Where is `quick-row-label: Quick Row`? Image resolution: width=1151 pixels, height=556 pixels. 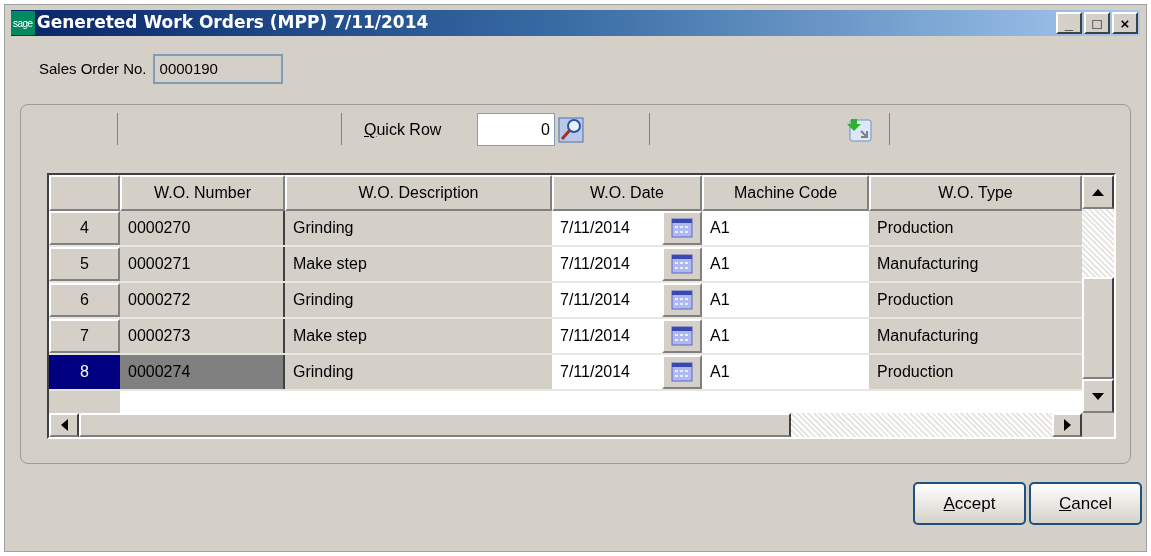 quick-row-label: Quick Row is located at coordinates (403, 130).